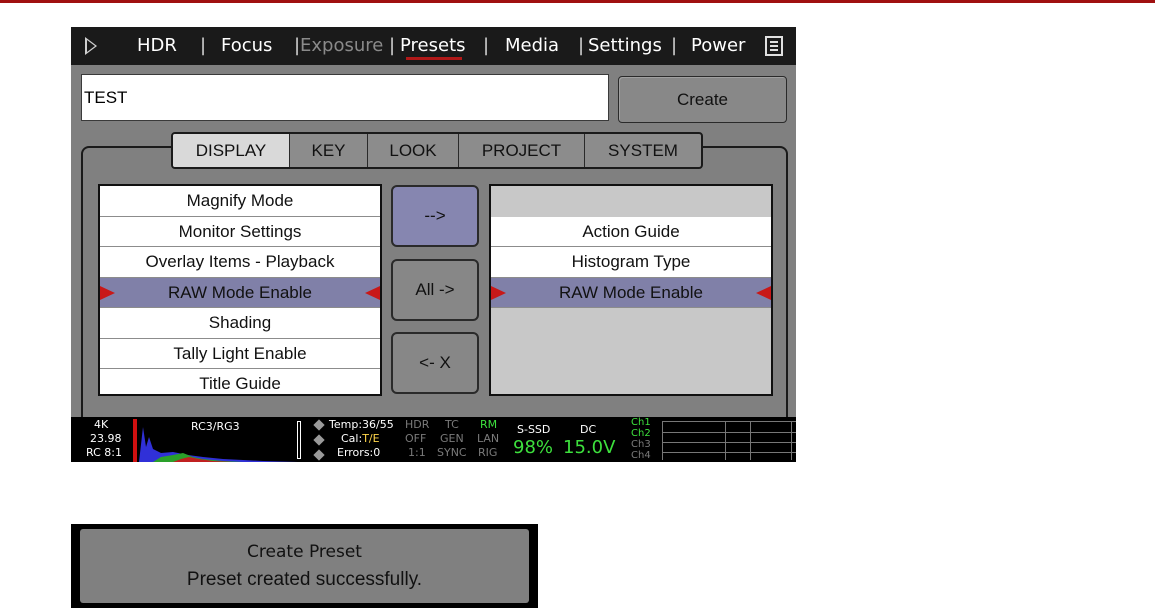 Image resolution: width=1155 pixels, height=608 pixels. What do you see at coordinates (702, 99) in the screenshot?
I see `create-button: Create` at bounding box center [702, 99].